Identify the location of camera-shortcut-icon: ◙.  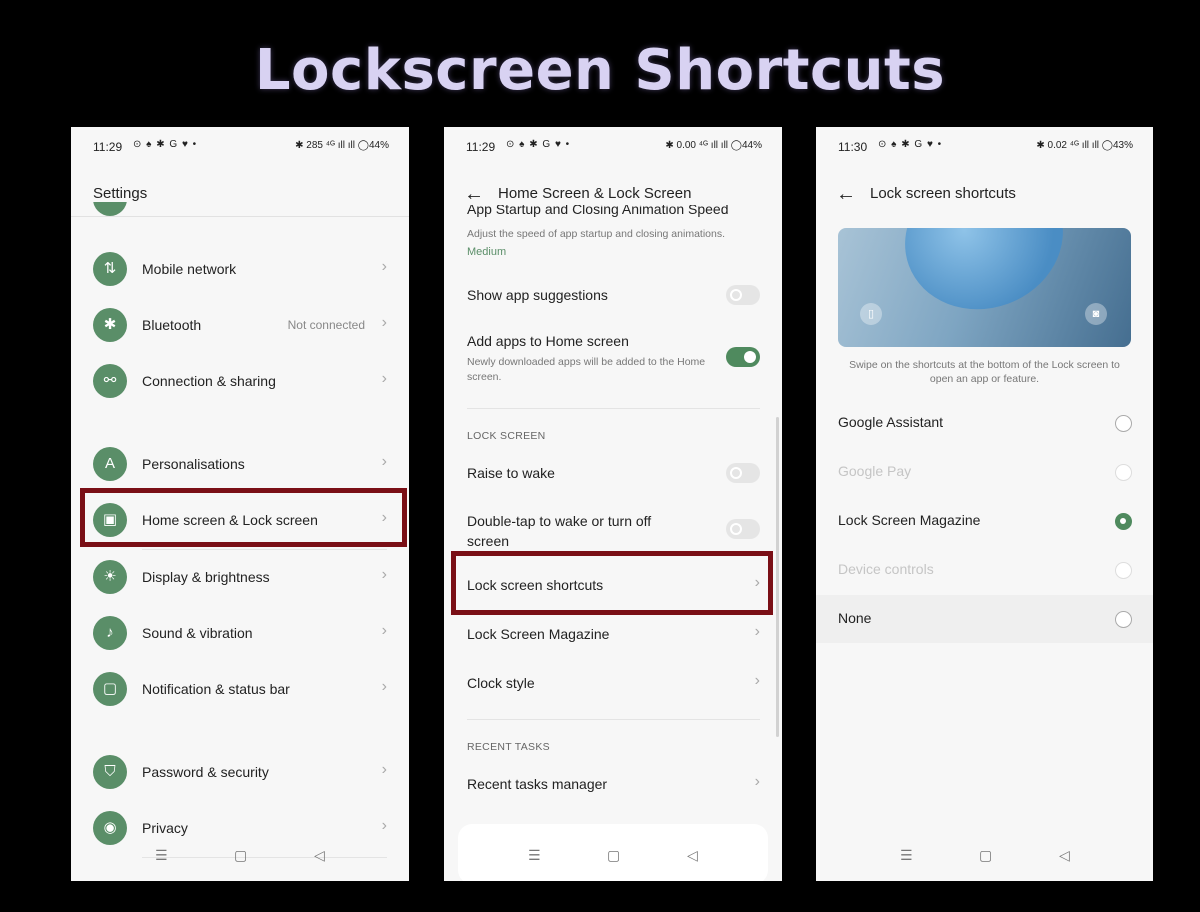
(1096, 314).